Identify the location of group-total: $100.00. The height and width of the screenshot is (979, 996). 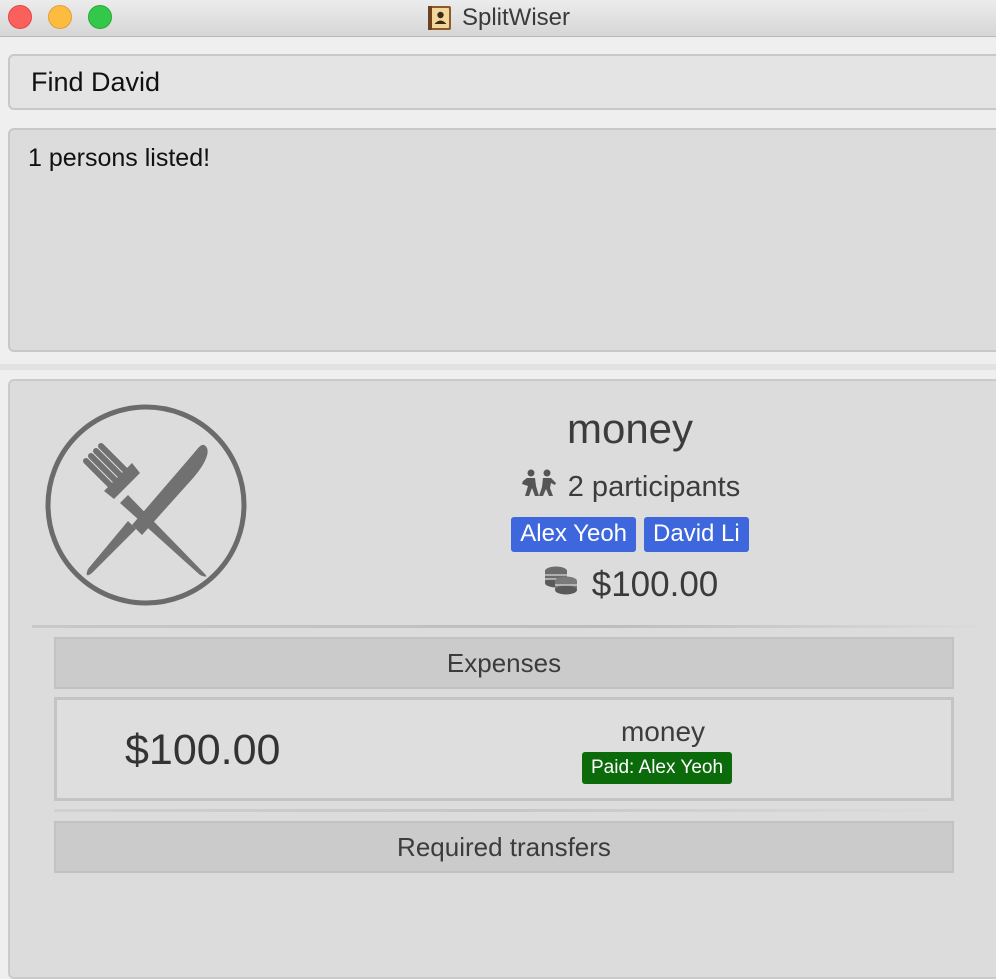
(630, 584).